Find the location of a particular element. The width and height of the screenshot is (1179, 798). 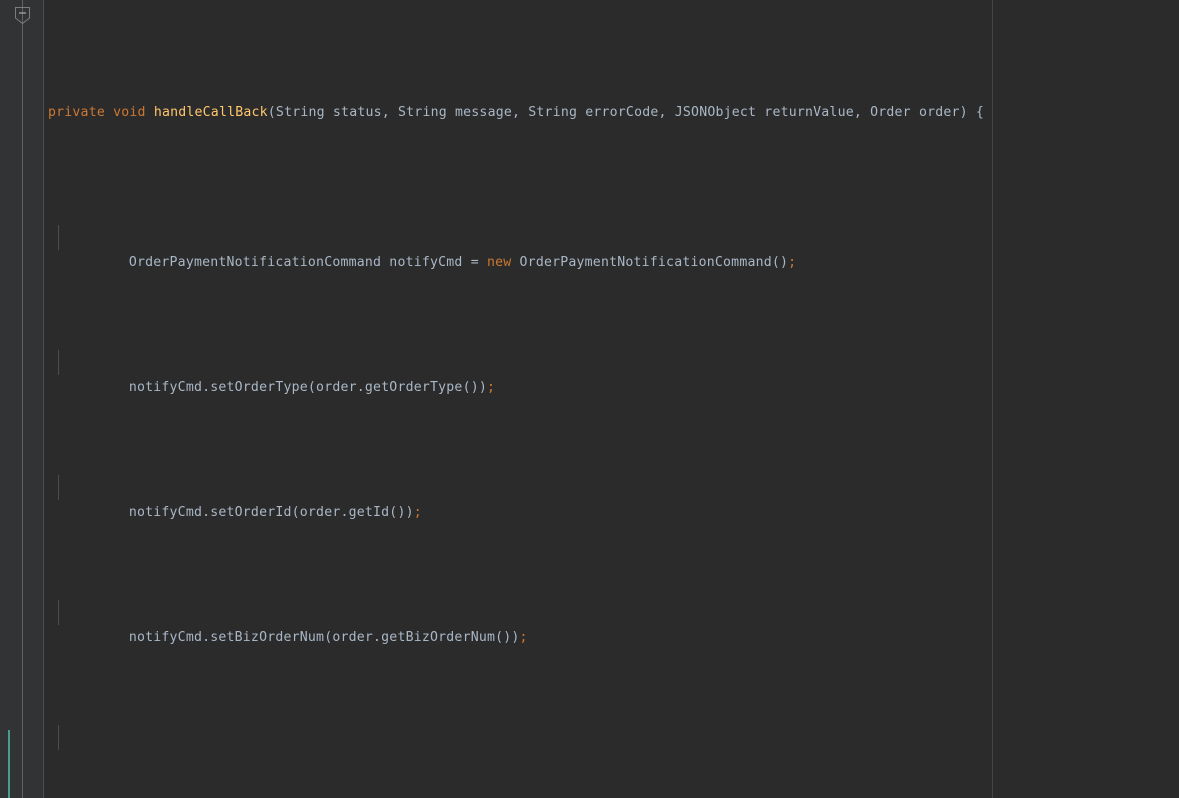

token-method-name: handleCallBack is located at coordinates (210, 112).